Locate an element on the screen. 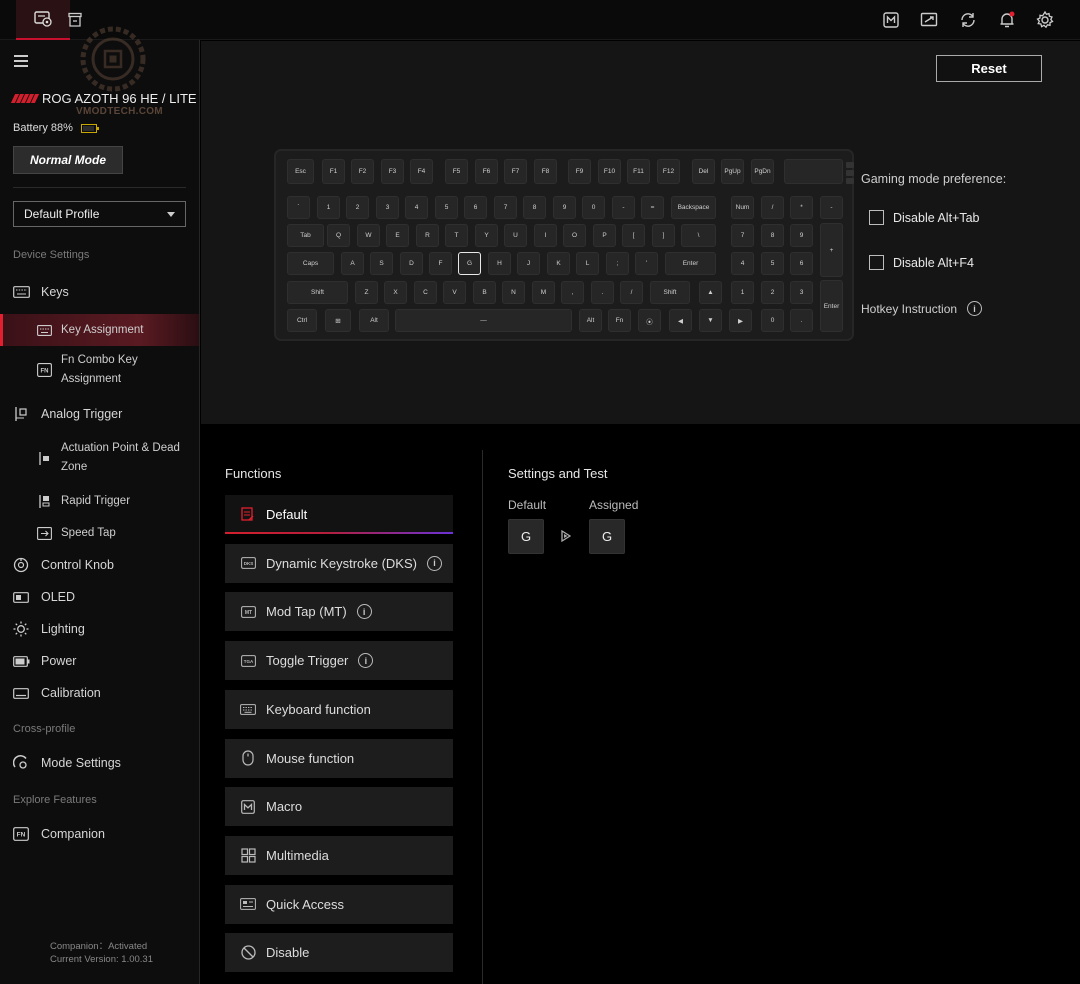 Image resolution: width=1080 pixels, height=984 pixels. key: ' is located at coordinates (646, 263).